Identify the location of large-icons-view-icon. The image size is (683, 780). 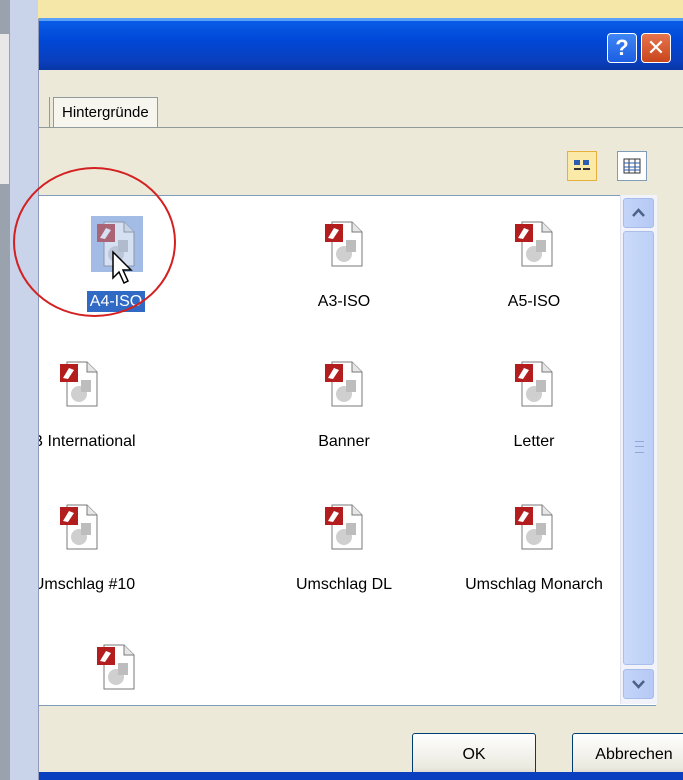
(582, 165).